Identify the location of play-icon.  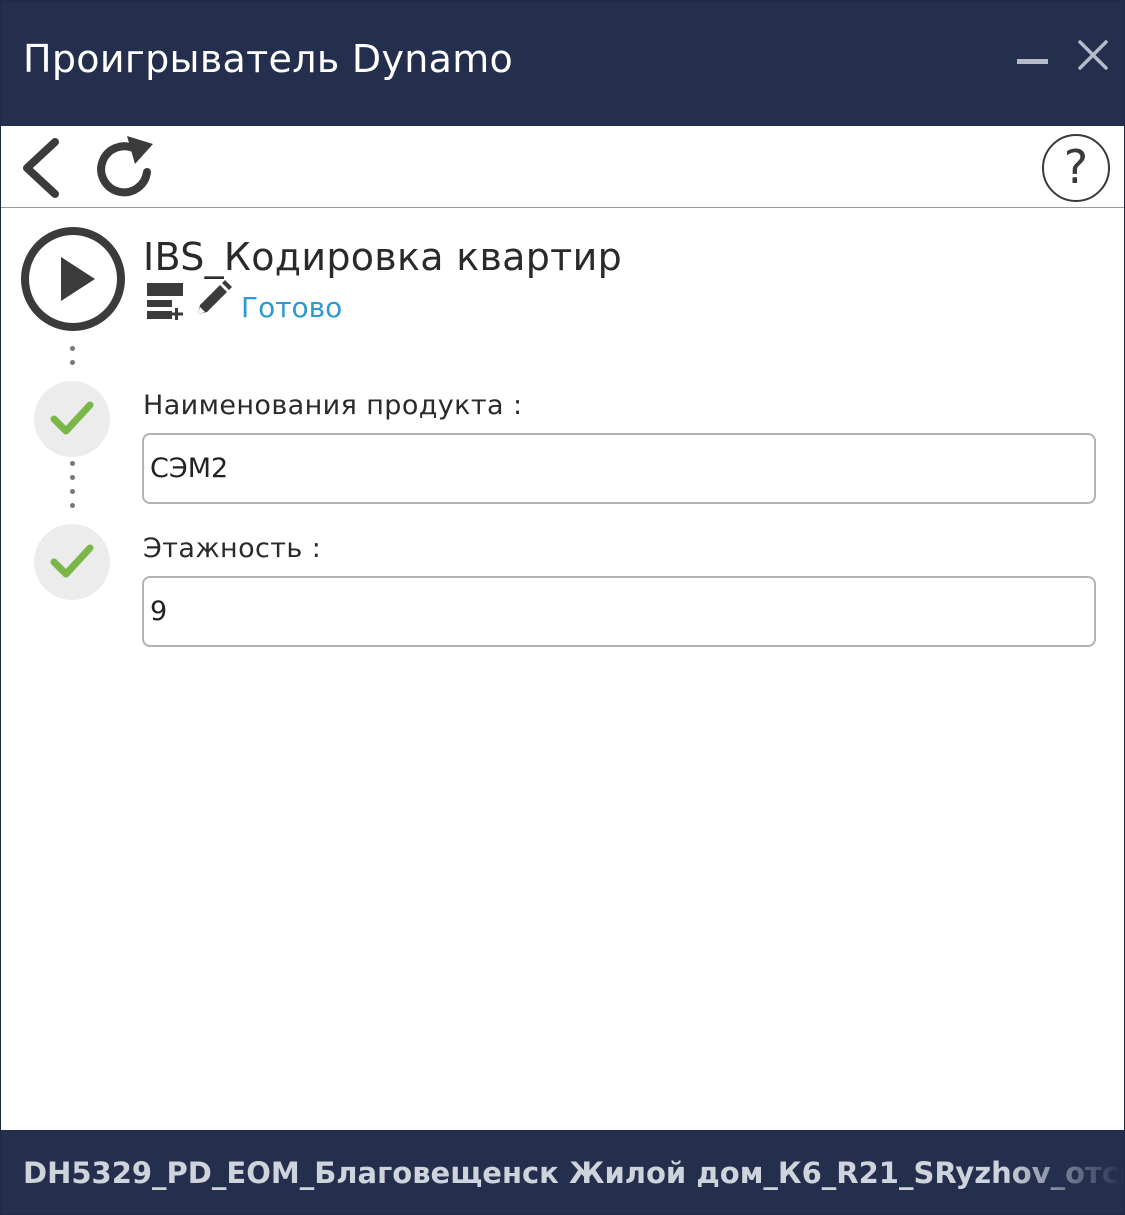
(73, 279).